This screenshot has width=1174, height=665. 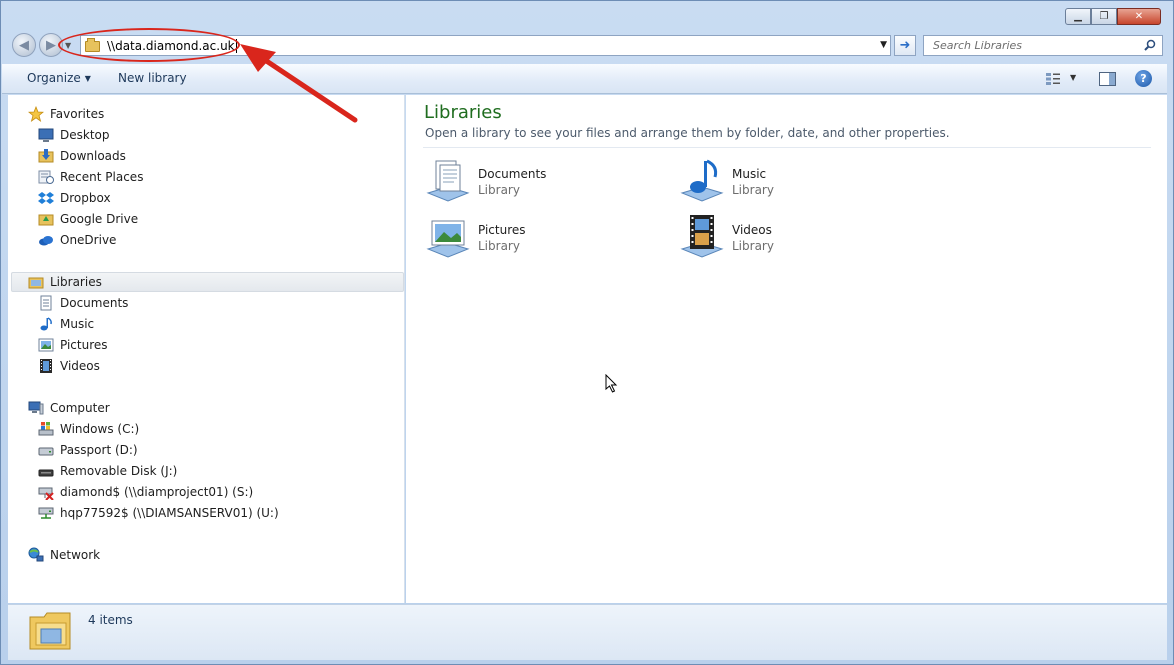 What do you see at coordinates (152, 78) in the screenshot?
I see `new-library-button: New library` at bounding box center [152, 78].